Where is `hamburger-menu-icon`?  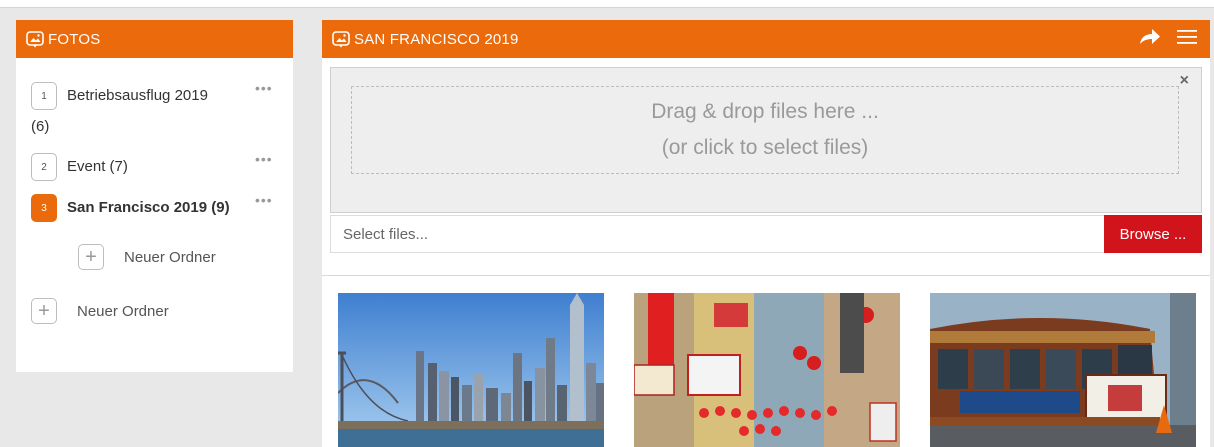
hamburger-menu-icon is located at coordinates (1187, 39).